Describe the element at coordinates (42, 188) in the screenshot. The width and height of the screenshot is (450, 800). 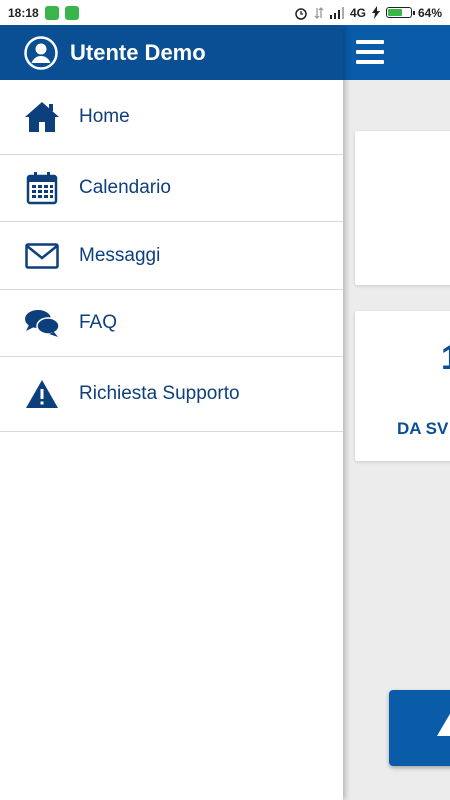
I see `calendar-icon` at that location.